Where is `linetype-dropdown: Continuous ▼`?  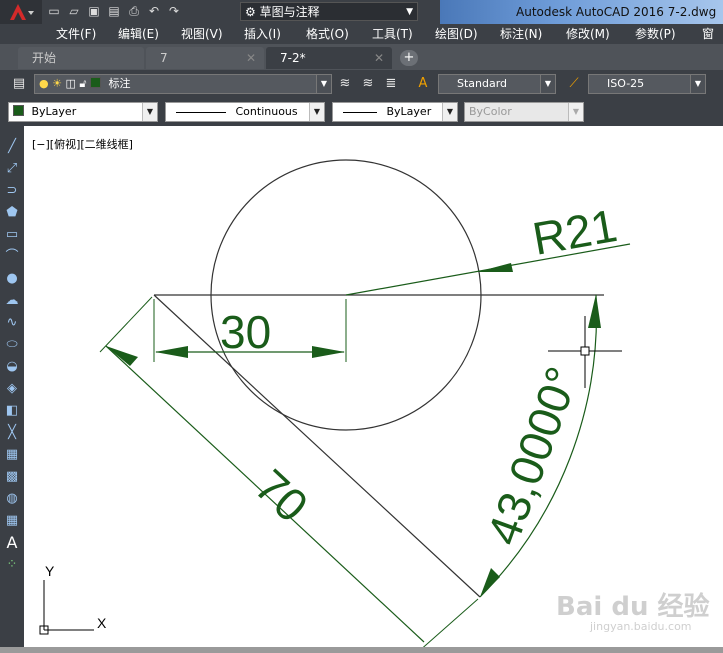 linetype-dropdown: Continuous ▼ is located at coordinates (245, 112).